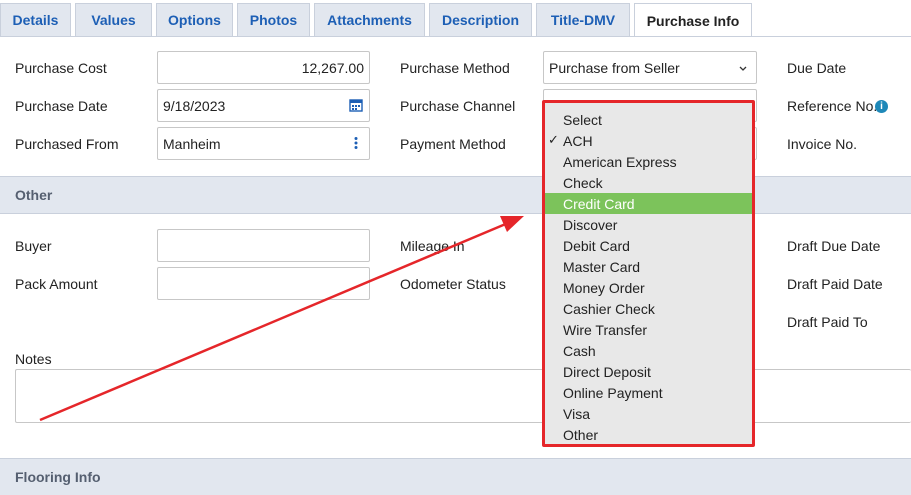  Describe the element at coordinates (614, 67) in the screenshot. I see `purchase-method-value: Purchase from Seller` at that location.